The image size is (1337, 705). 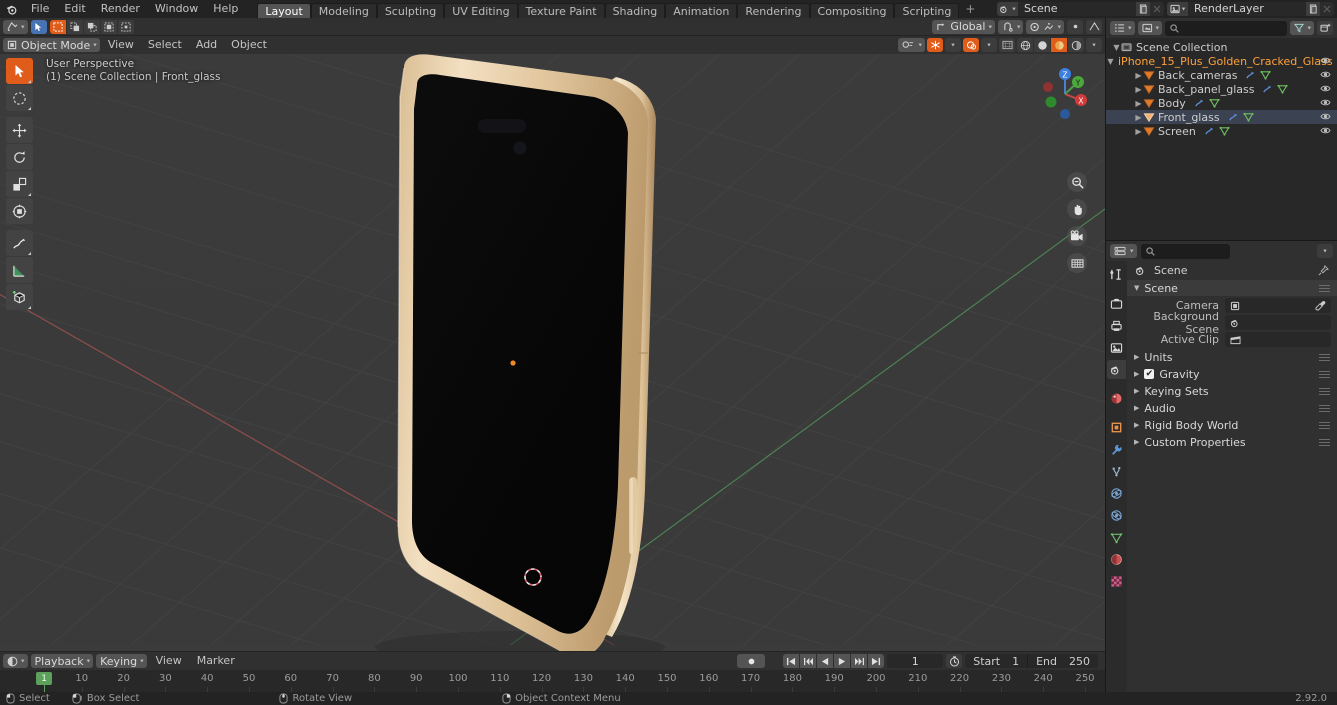 I want to click on viewport-menu-view: View, so click(x=121, y=45).